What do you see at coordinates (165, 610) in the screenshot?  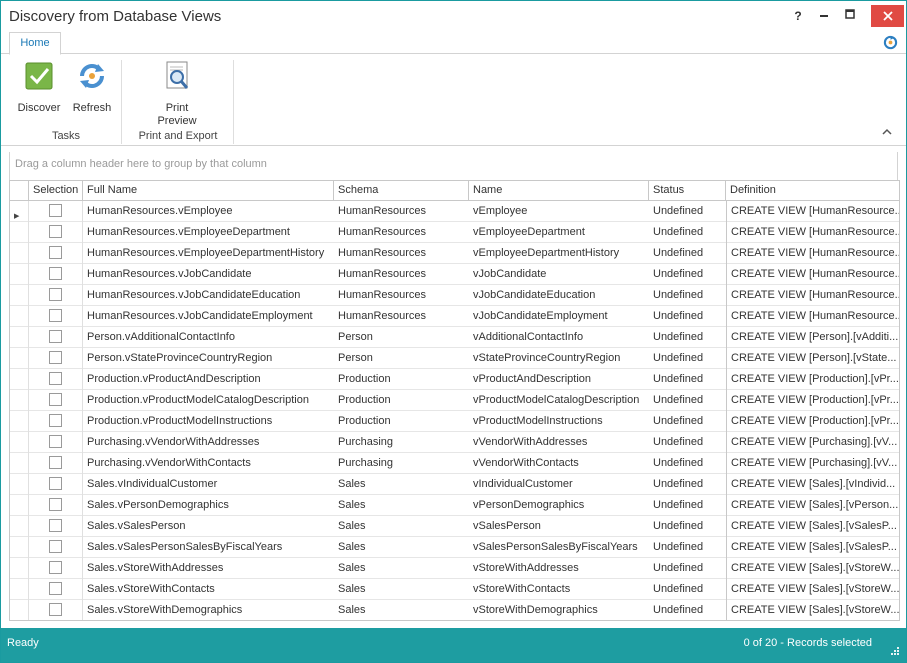 I see `cell-full-name: Sales.vStoreWithDemographics` at bounding box center [165, 610].